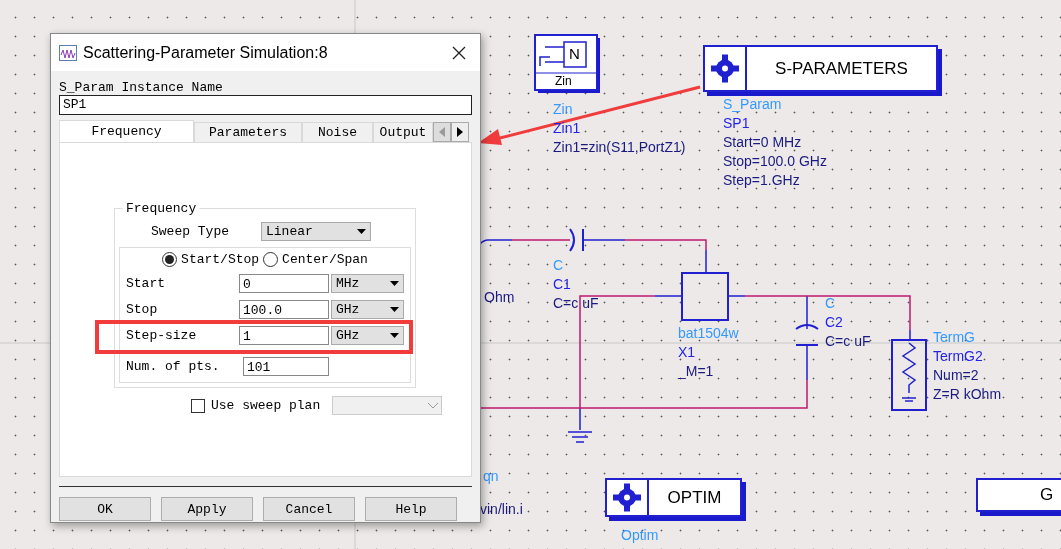 This screenshot has width=1061, height=549. I want to click on input-field: SP1, so click(265, 105).